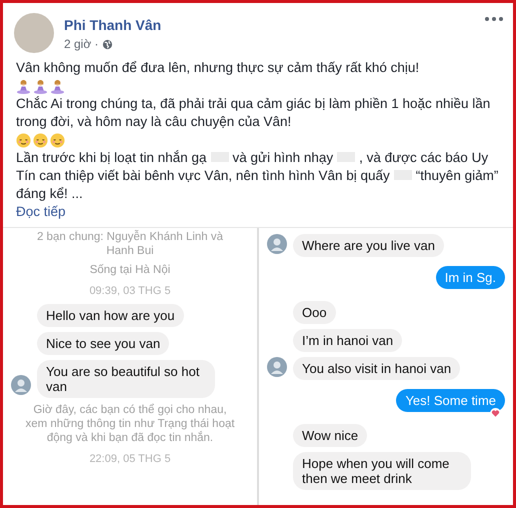 The height and width of the screenshot is (508, 516). I want to click on post-time: 2 giờ ·, so click(81, 44).